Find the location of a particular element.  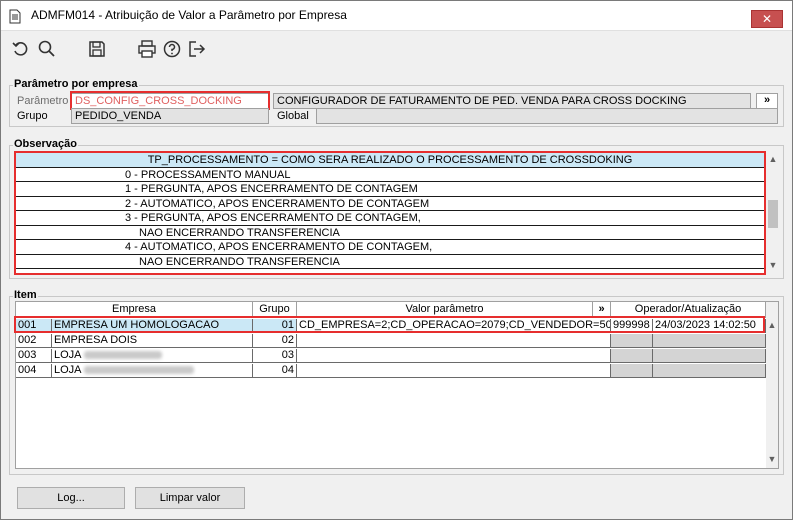

row-code: 002 is located at coordinates (34, 341).